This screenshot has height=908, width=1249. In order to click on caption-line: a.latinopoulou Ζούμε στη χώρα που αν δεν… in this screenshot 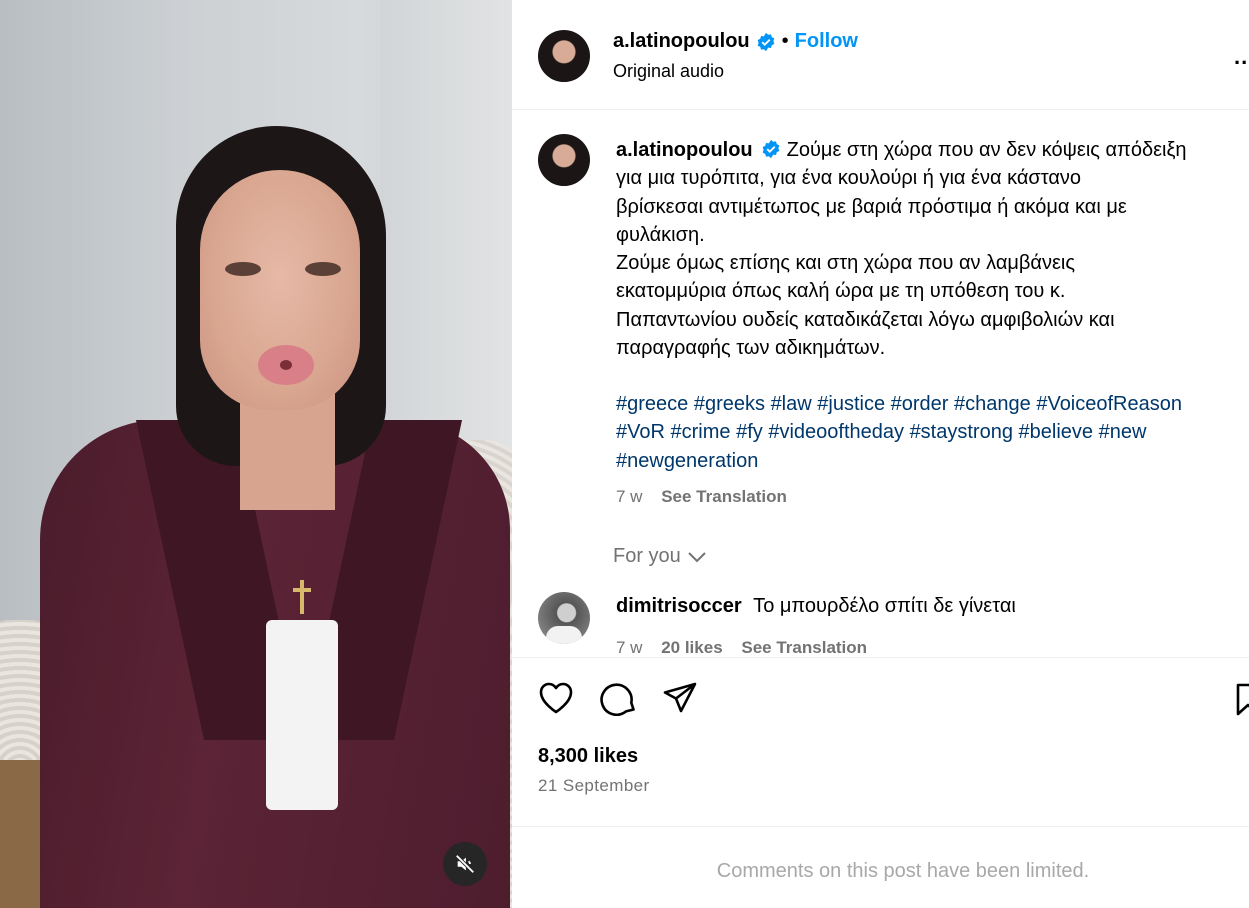, I will do `click(931, 150)`.